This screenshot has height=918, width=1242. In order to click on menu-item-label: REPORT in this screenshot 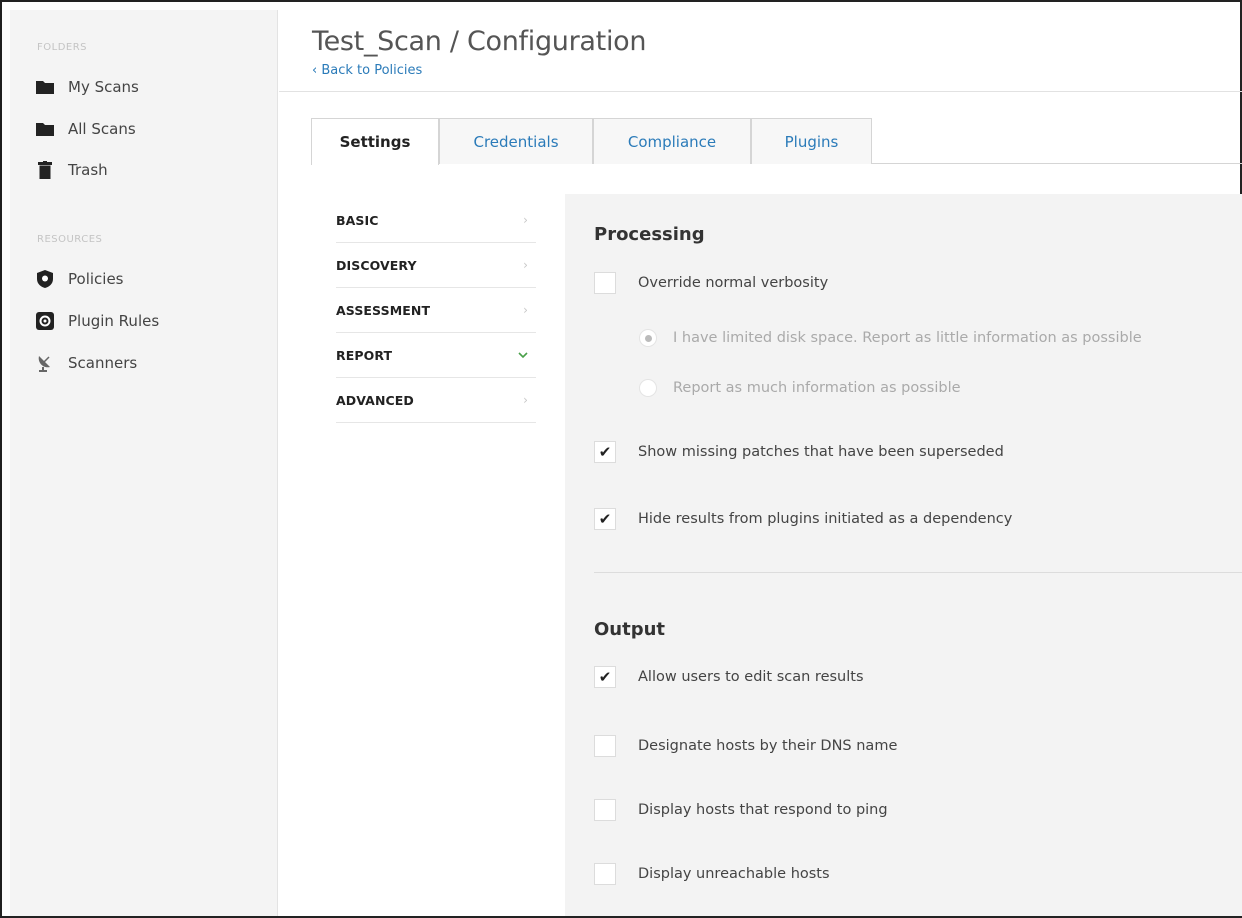, I will do `click(364, 355)`.